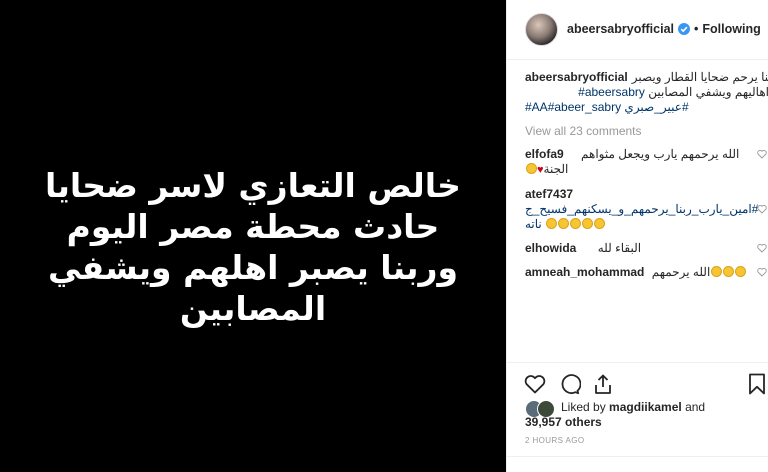 The width and height of the screenshot is (768, 472). I want to click on avatar, so click(541, 29).